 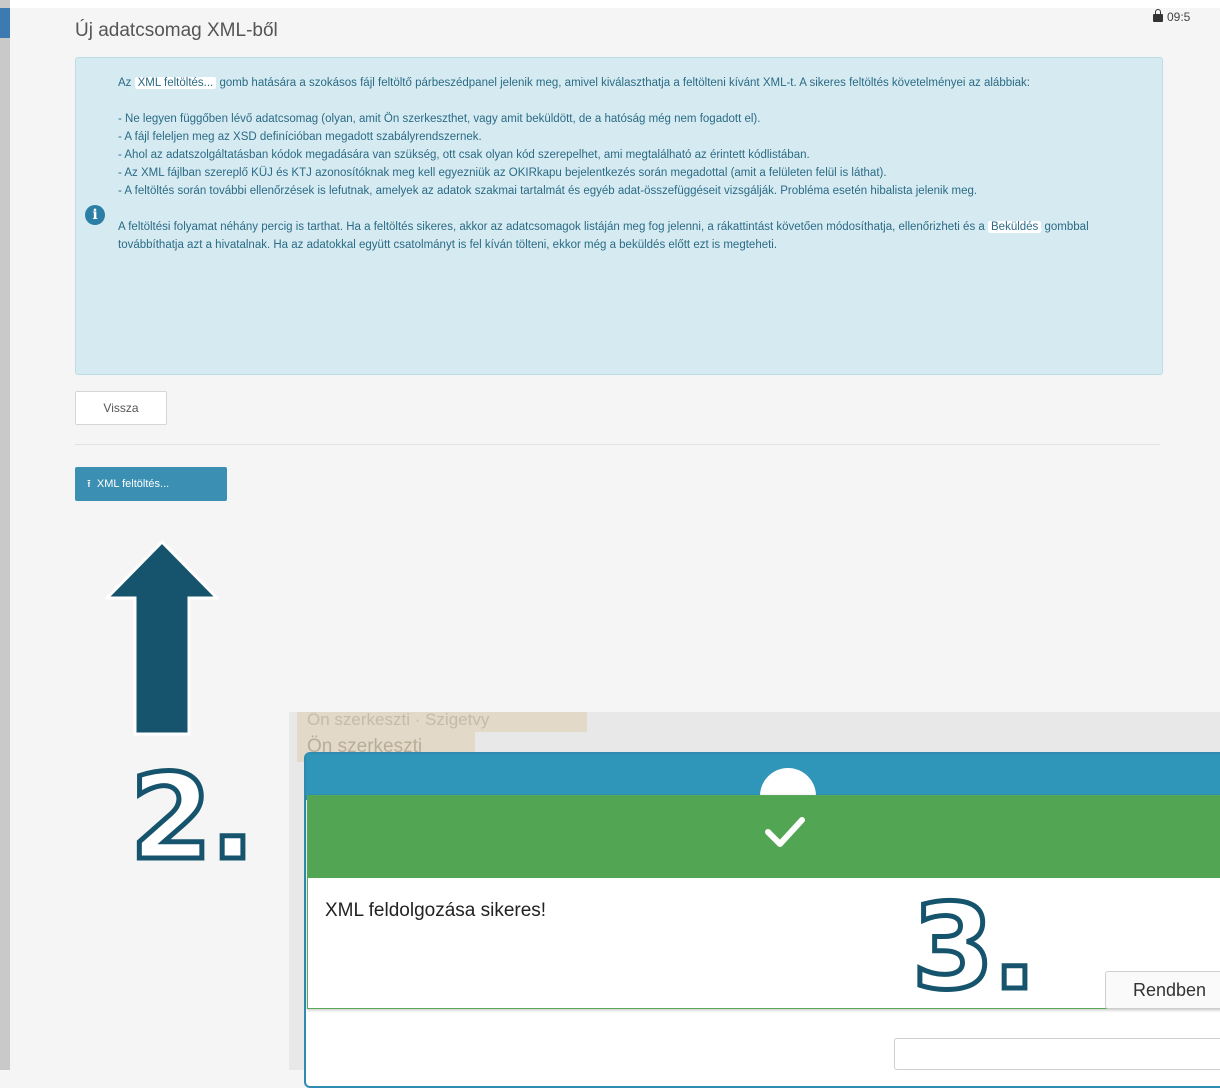 What do you see at coordinates (1015, 227) in the screenshot?
I see `inline-button-ref: Beküldés` at bounding box center [1015, 227].